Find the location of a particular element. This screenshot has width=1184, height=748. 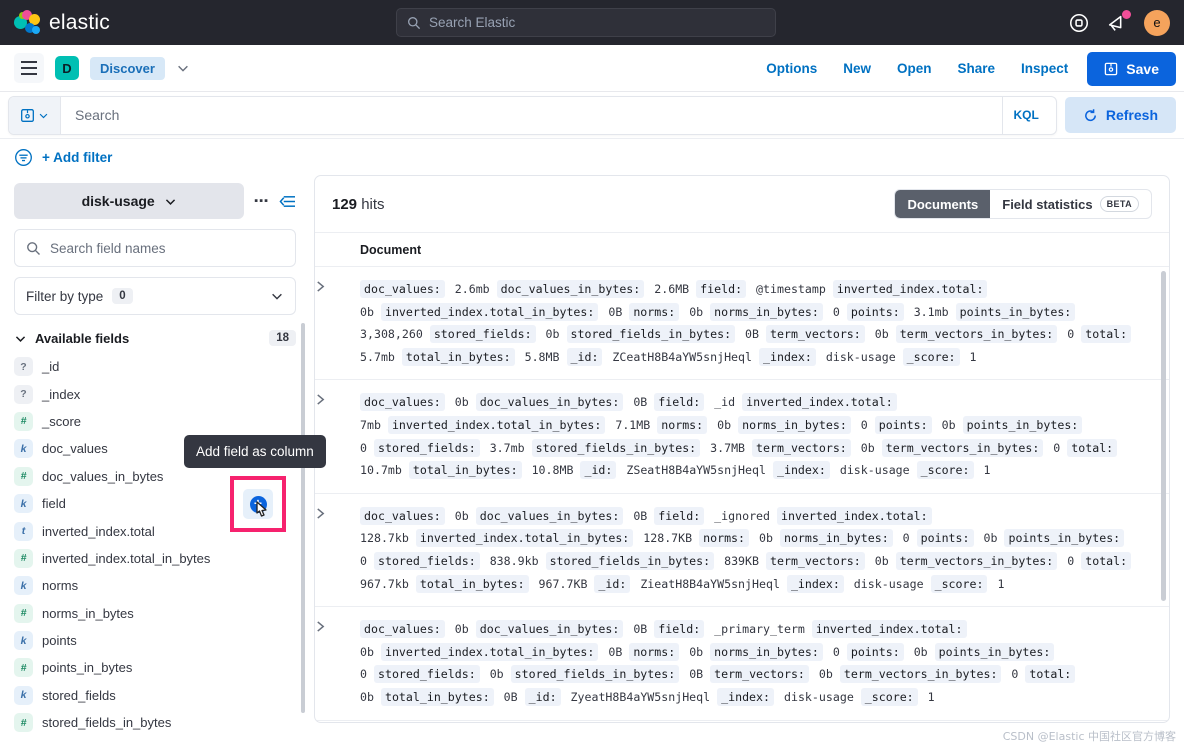

tab-documents: Documents is located at coordinates (943, 204).